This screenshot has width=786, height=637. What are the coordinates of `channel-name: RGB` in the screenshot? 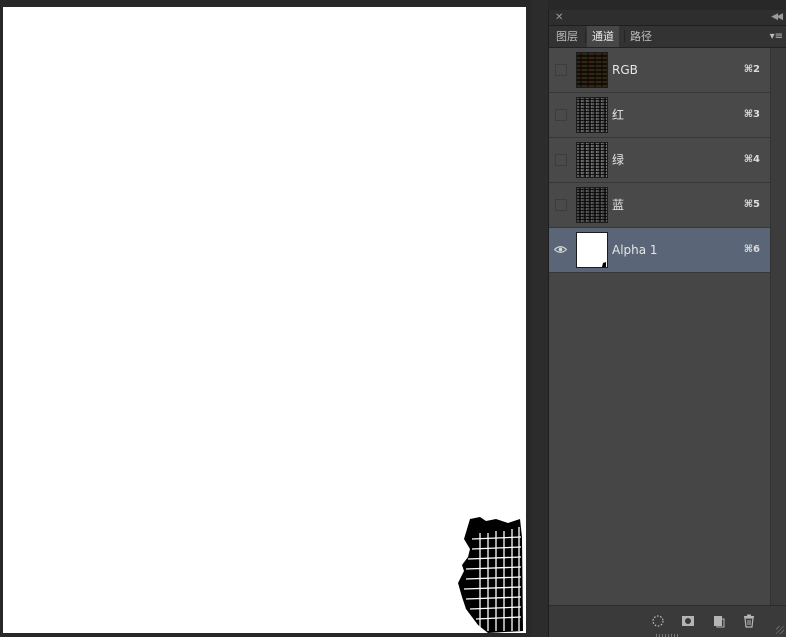 It's located at (625, 70).